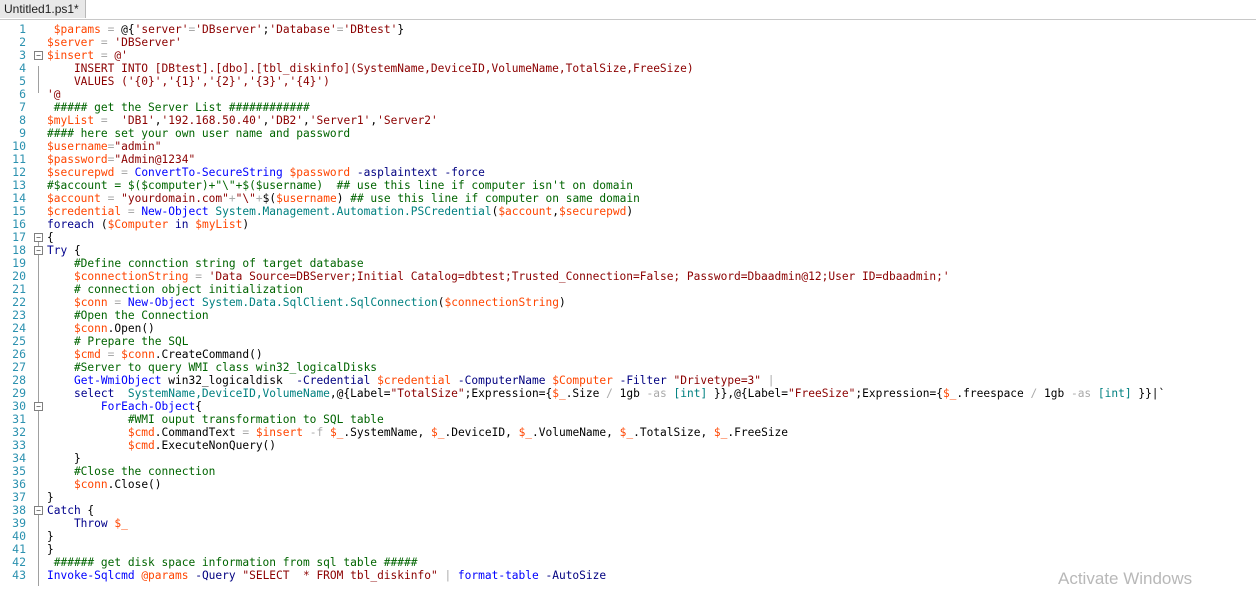 Image resolution: width=1256 pixels, height=589 pixels. Describe the element at coordinates (71, 55) in the screenshot. I see `code-token: $insert` at that location.